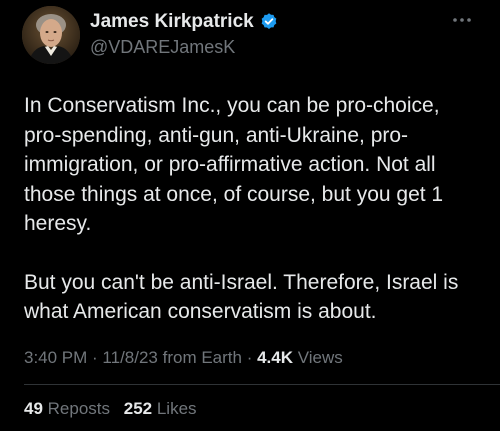 The image size is (500, 431). What do you see at coordinates (174, 408) in the screenshot?
I see `likes-label: Likes` at bounding box center [174, 408].